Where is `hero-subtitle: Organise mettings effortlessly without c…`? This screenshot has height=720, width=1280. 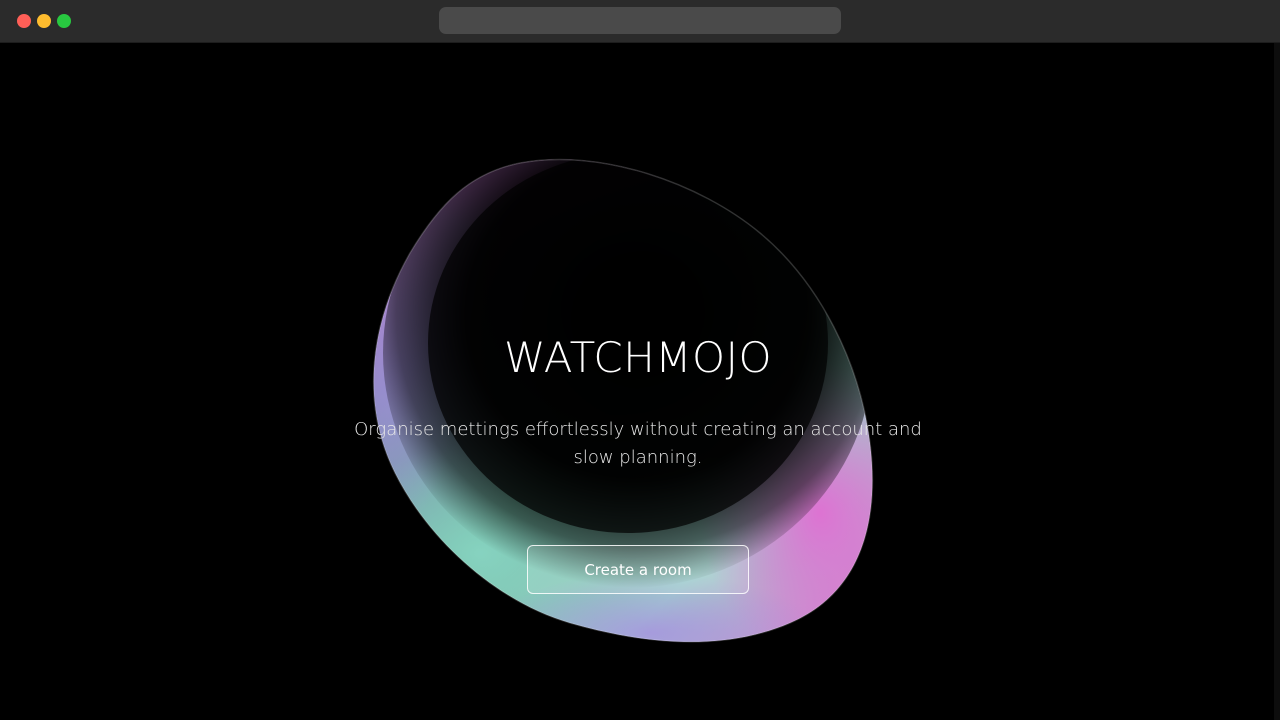
hero-subtitle: Organise mettings effortlessly without c… is located at coordinates (638, 443).